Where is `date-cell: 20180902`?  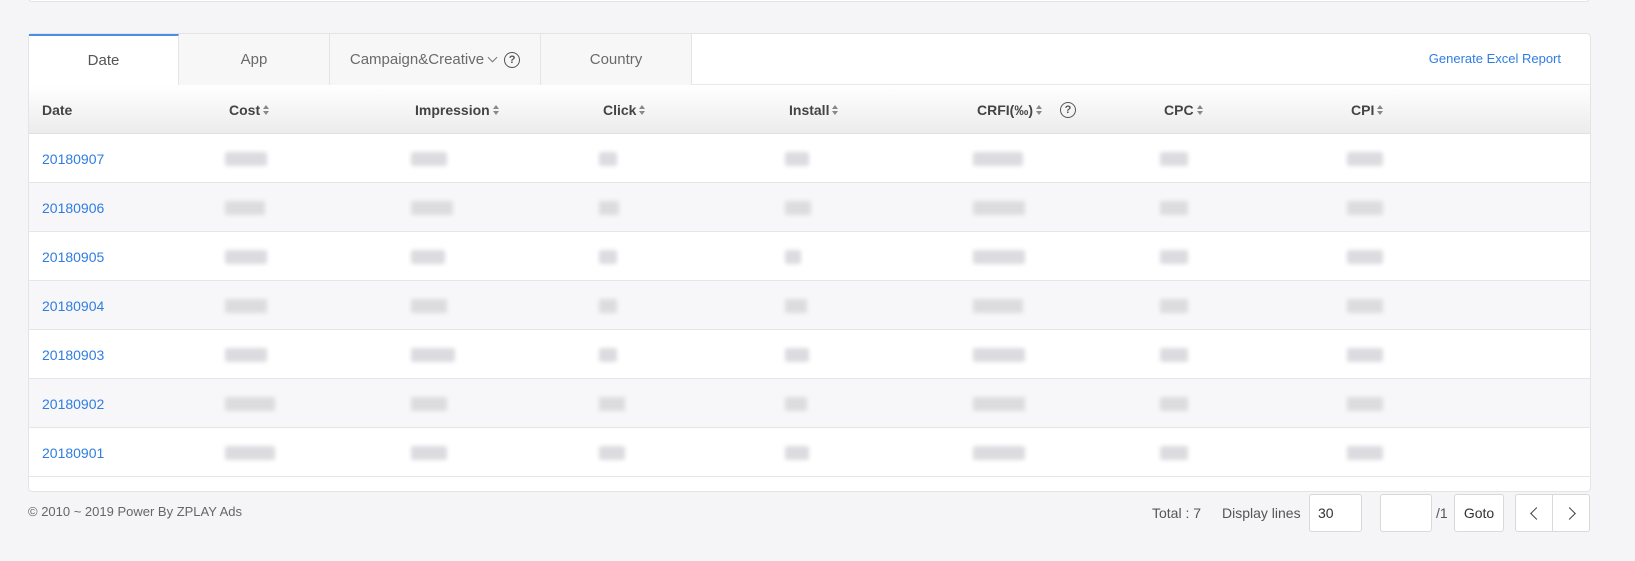 date-cell: 20180902 is located at coordinates (73, 403).